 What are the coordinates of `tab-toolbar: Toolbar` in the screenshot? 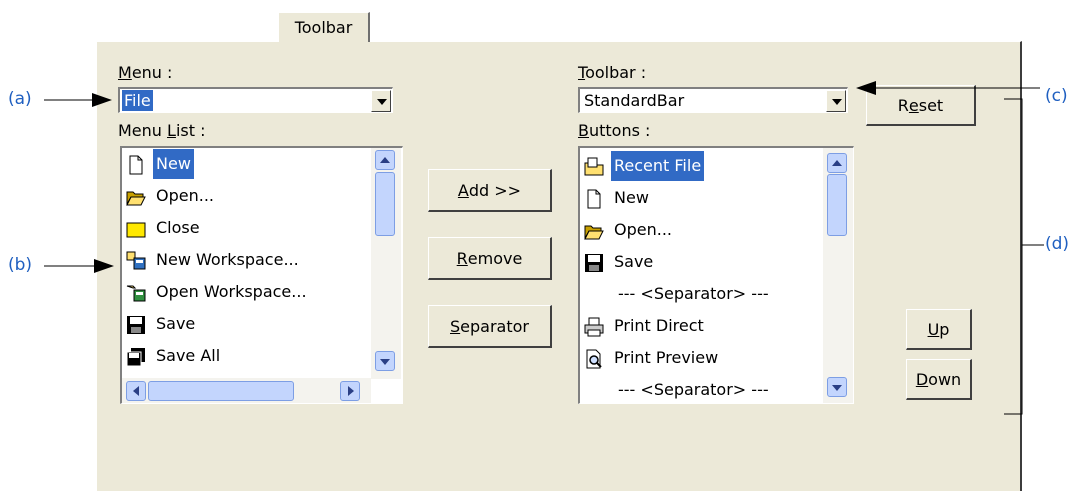 It's located at (324, 27).